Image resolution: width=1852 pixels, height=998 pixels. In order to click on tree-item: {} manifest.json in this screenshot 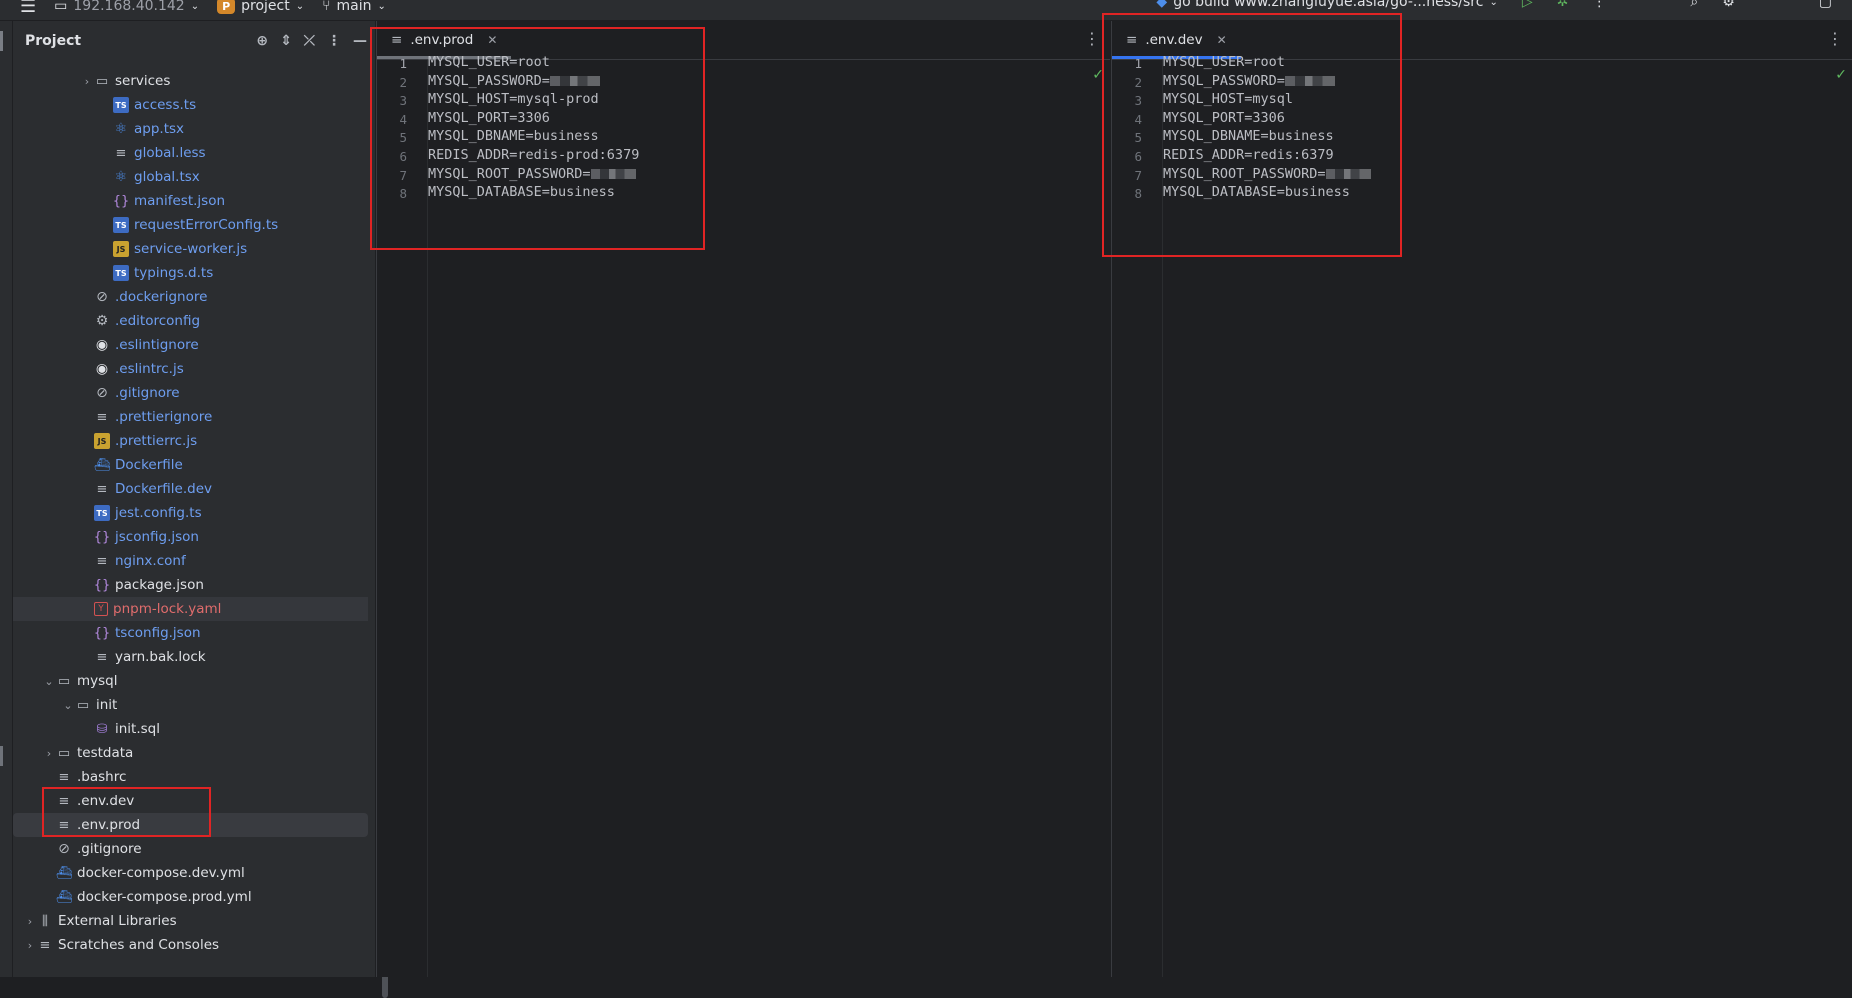, I will do `click(190, 201)`.